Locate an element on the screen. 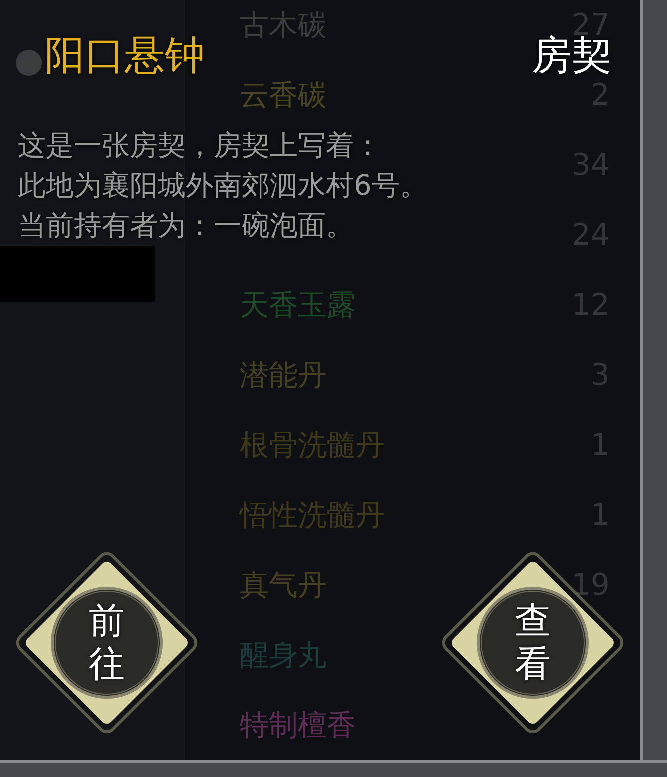 The height and width of the screenshot is (777, 667). description-line: 此地为襄阳城外南郊泗水村6号。 is located at coordinates (223, 186).